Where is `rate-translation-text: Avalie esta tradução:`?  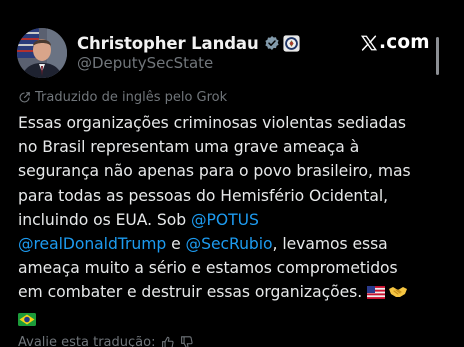
rate-translation-text: Avalie esta tradução: is located at coordinates (87, 341).